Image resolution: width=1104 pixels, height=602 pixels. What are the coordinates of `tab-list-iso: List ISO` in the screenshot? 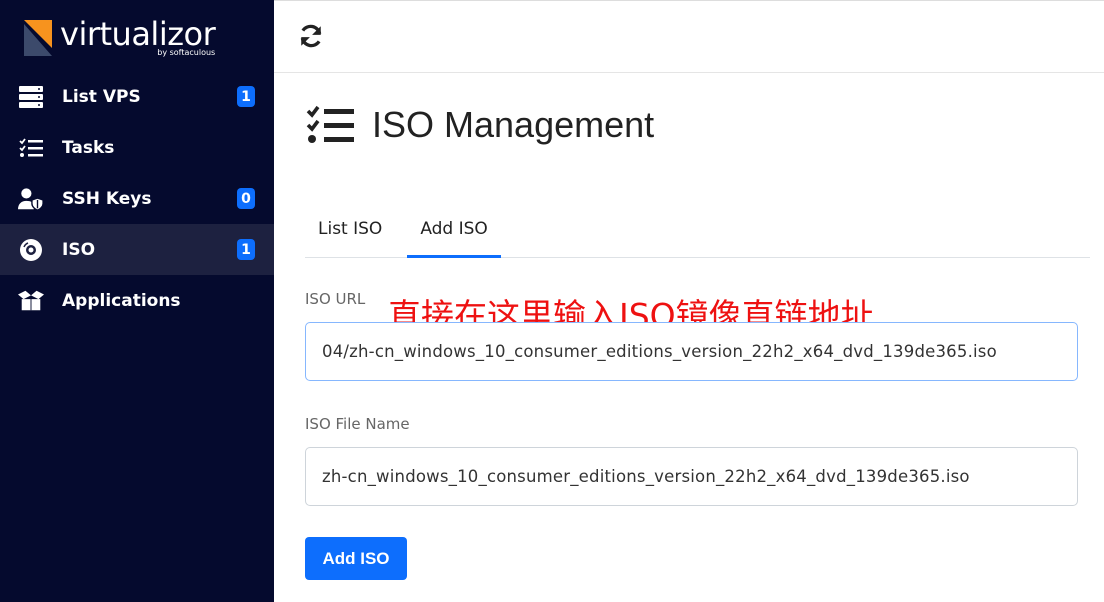 It's located at (350, 234).